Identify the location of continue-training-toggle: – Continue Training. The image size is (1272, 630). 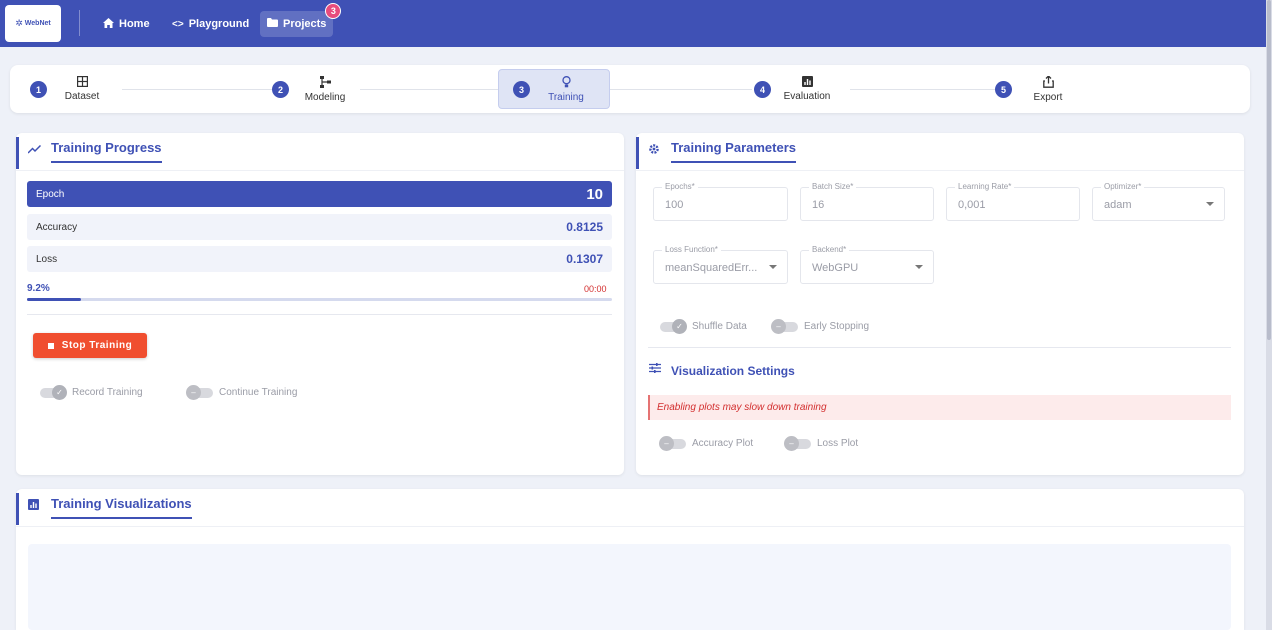
(242, 392).